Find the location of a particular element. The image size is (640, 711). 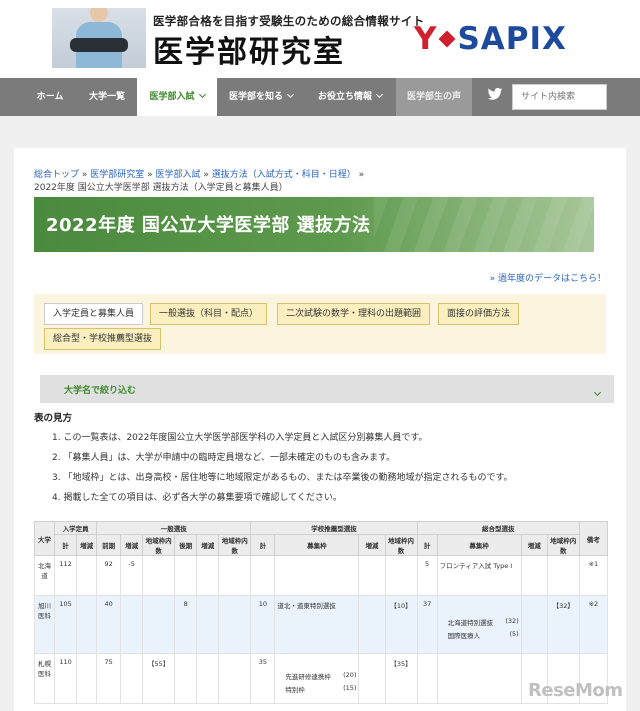

nav-university-list: 大学一覧 is located at coordinates (107, 97).